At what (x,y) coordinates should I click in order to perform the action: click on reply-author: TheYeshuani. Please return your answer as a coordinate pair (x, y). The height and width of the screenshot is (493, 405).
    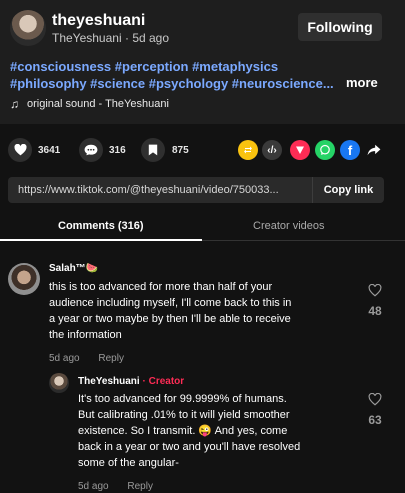
    Looking at the image, I should click on (109, 381).